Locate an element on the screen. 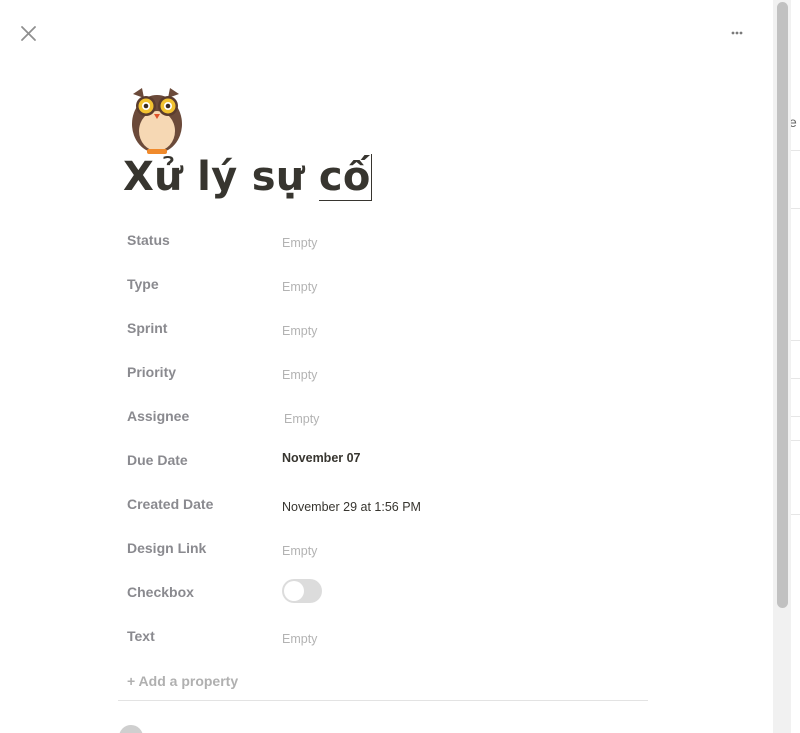 Image resolution: width=800 pixels, height=733 pixels. property-label-priority: Priority is located at coordinates (151, 372).